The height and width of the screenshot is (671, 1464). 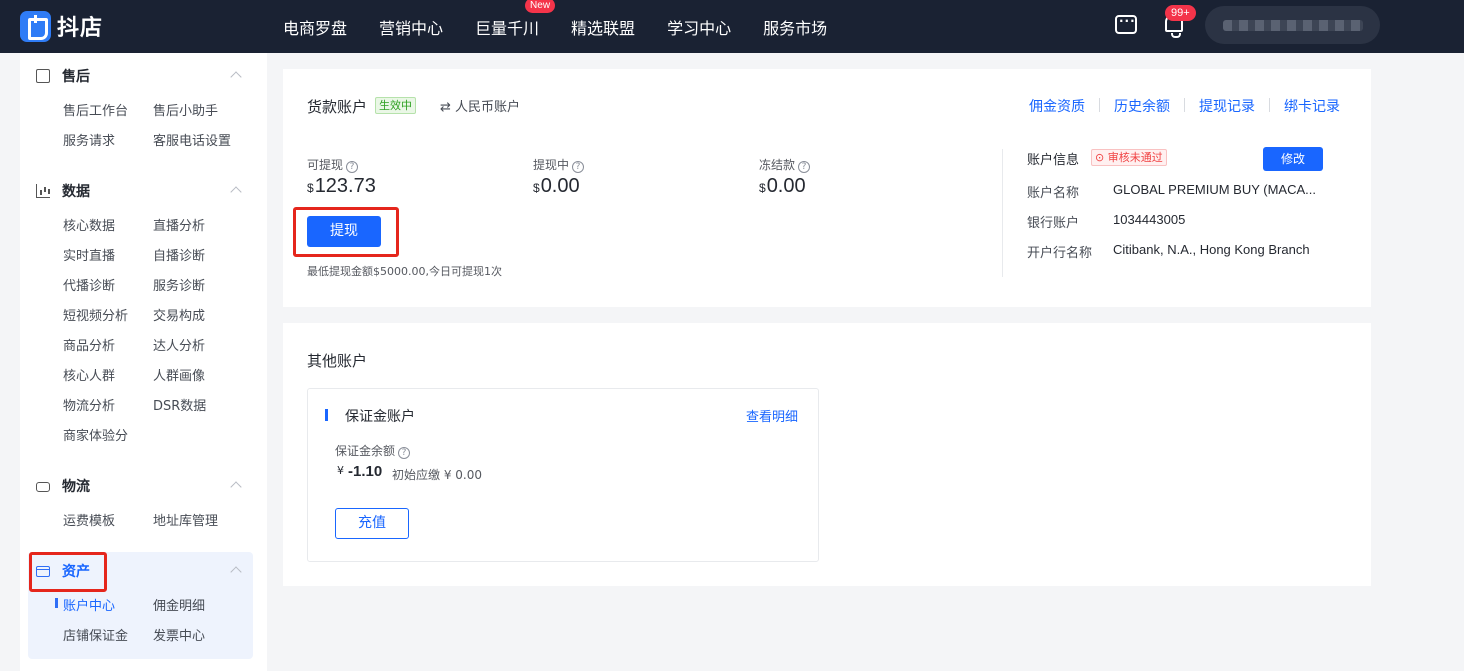 What do you see at coordinates (1135, 157) in the screenshot?
I see `review-status-text: 审核未通过` at bounding box center [1135, 157].